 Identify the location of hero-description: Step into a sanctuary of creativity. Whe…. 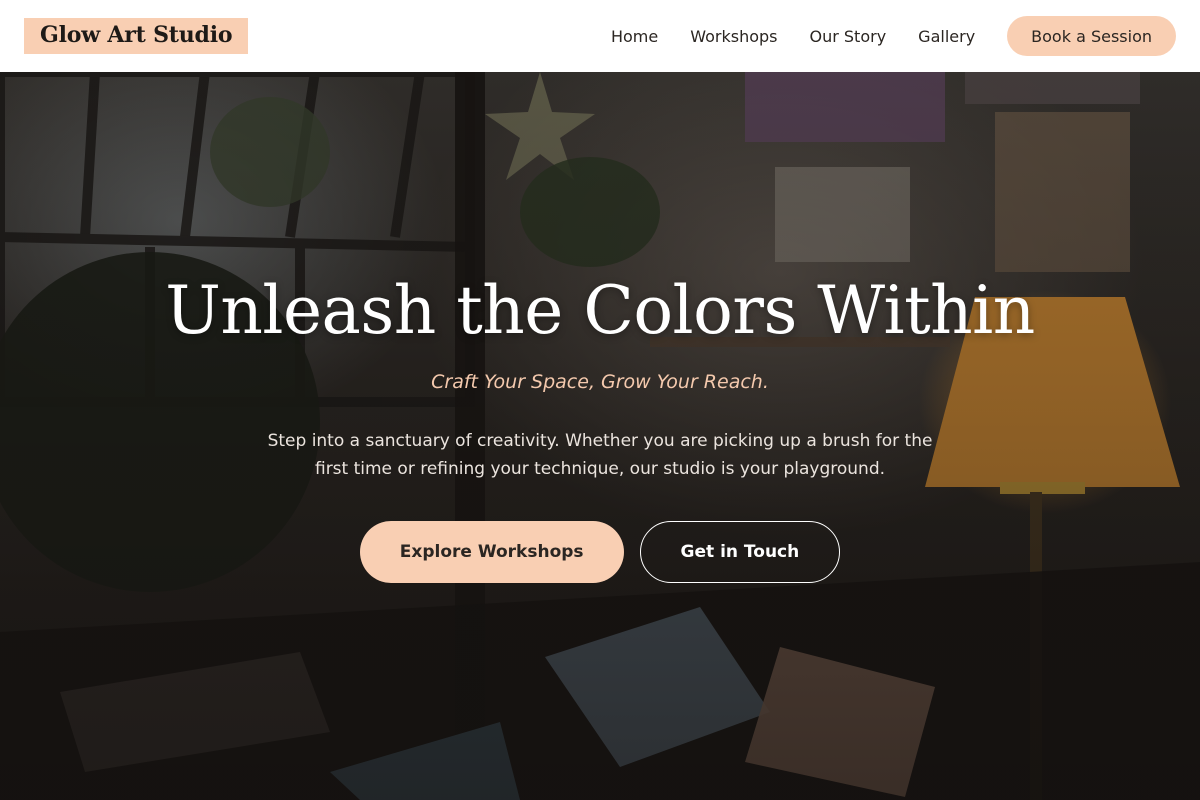
(600, 455).